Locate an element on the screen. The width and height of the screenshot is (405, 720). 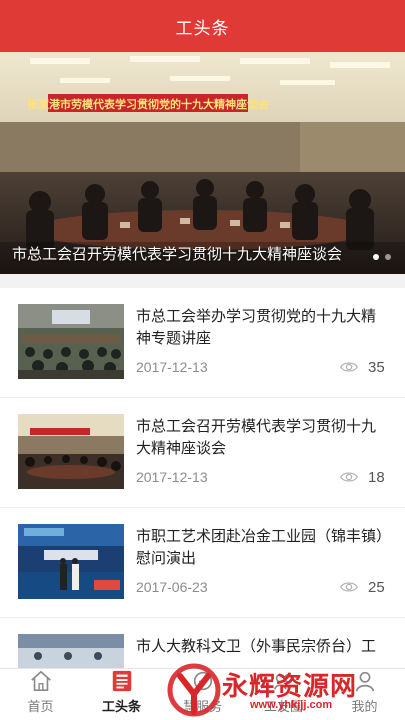
home-icon is located at coordinates (40, 681).